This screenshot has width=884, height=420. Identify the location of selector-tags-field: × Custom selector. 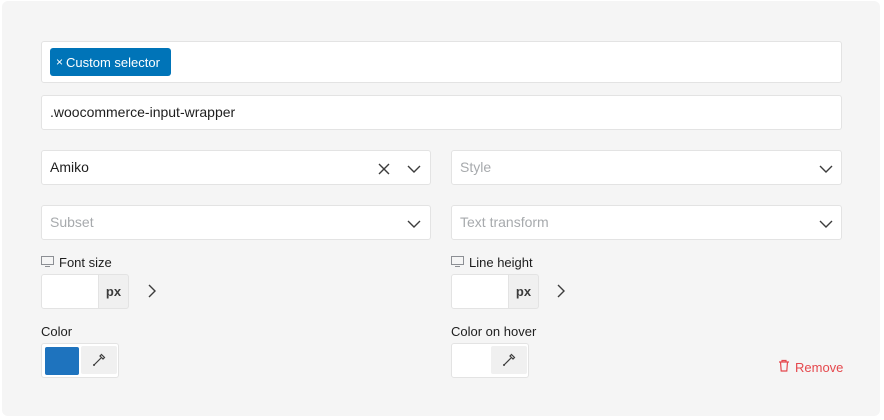
(441, 62).